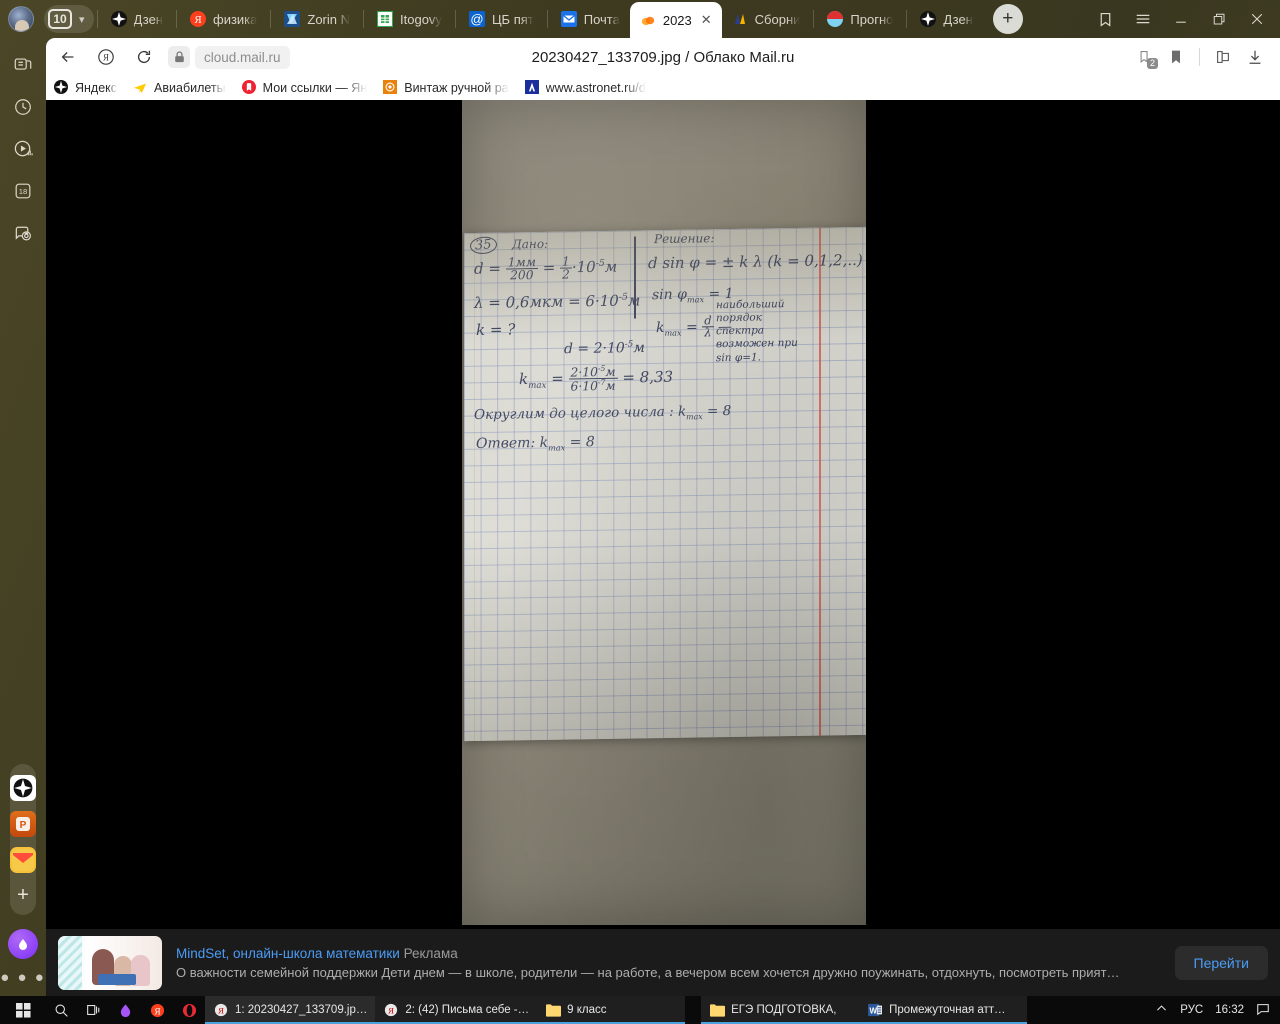  What do you see at coordinates (668, 953) in the screenshot?
I see `ad-title-row: MindSet, онлайн-школа математики Реклама` at bounding box center [668, 953].